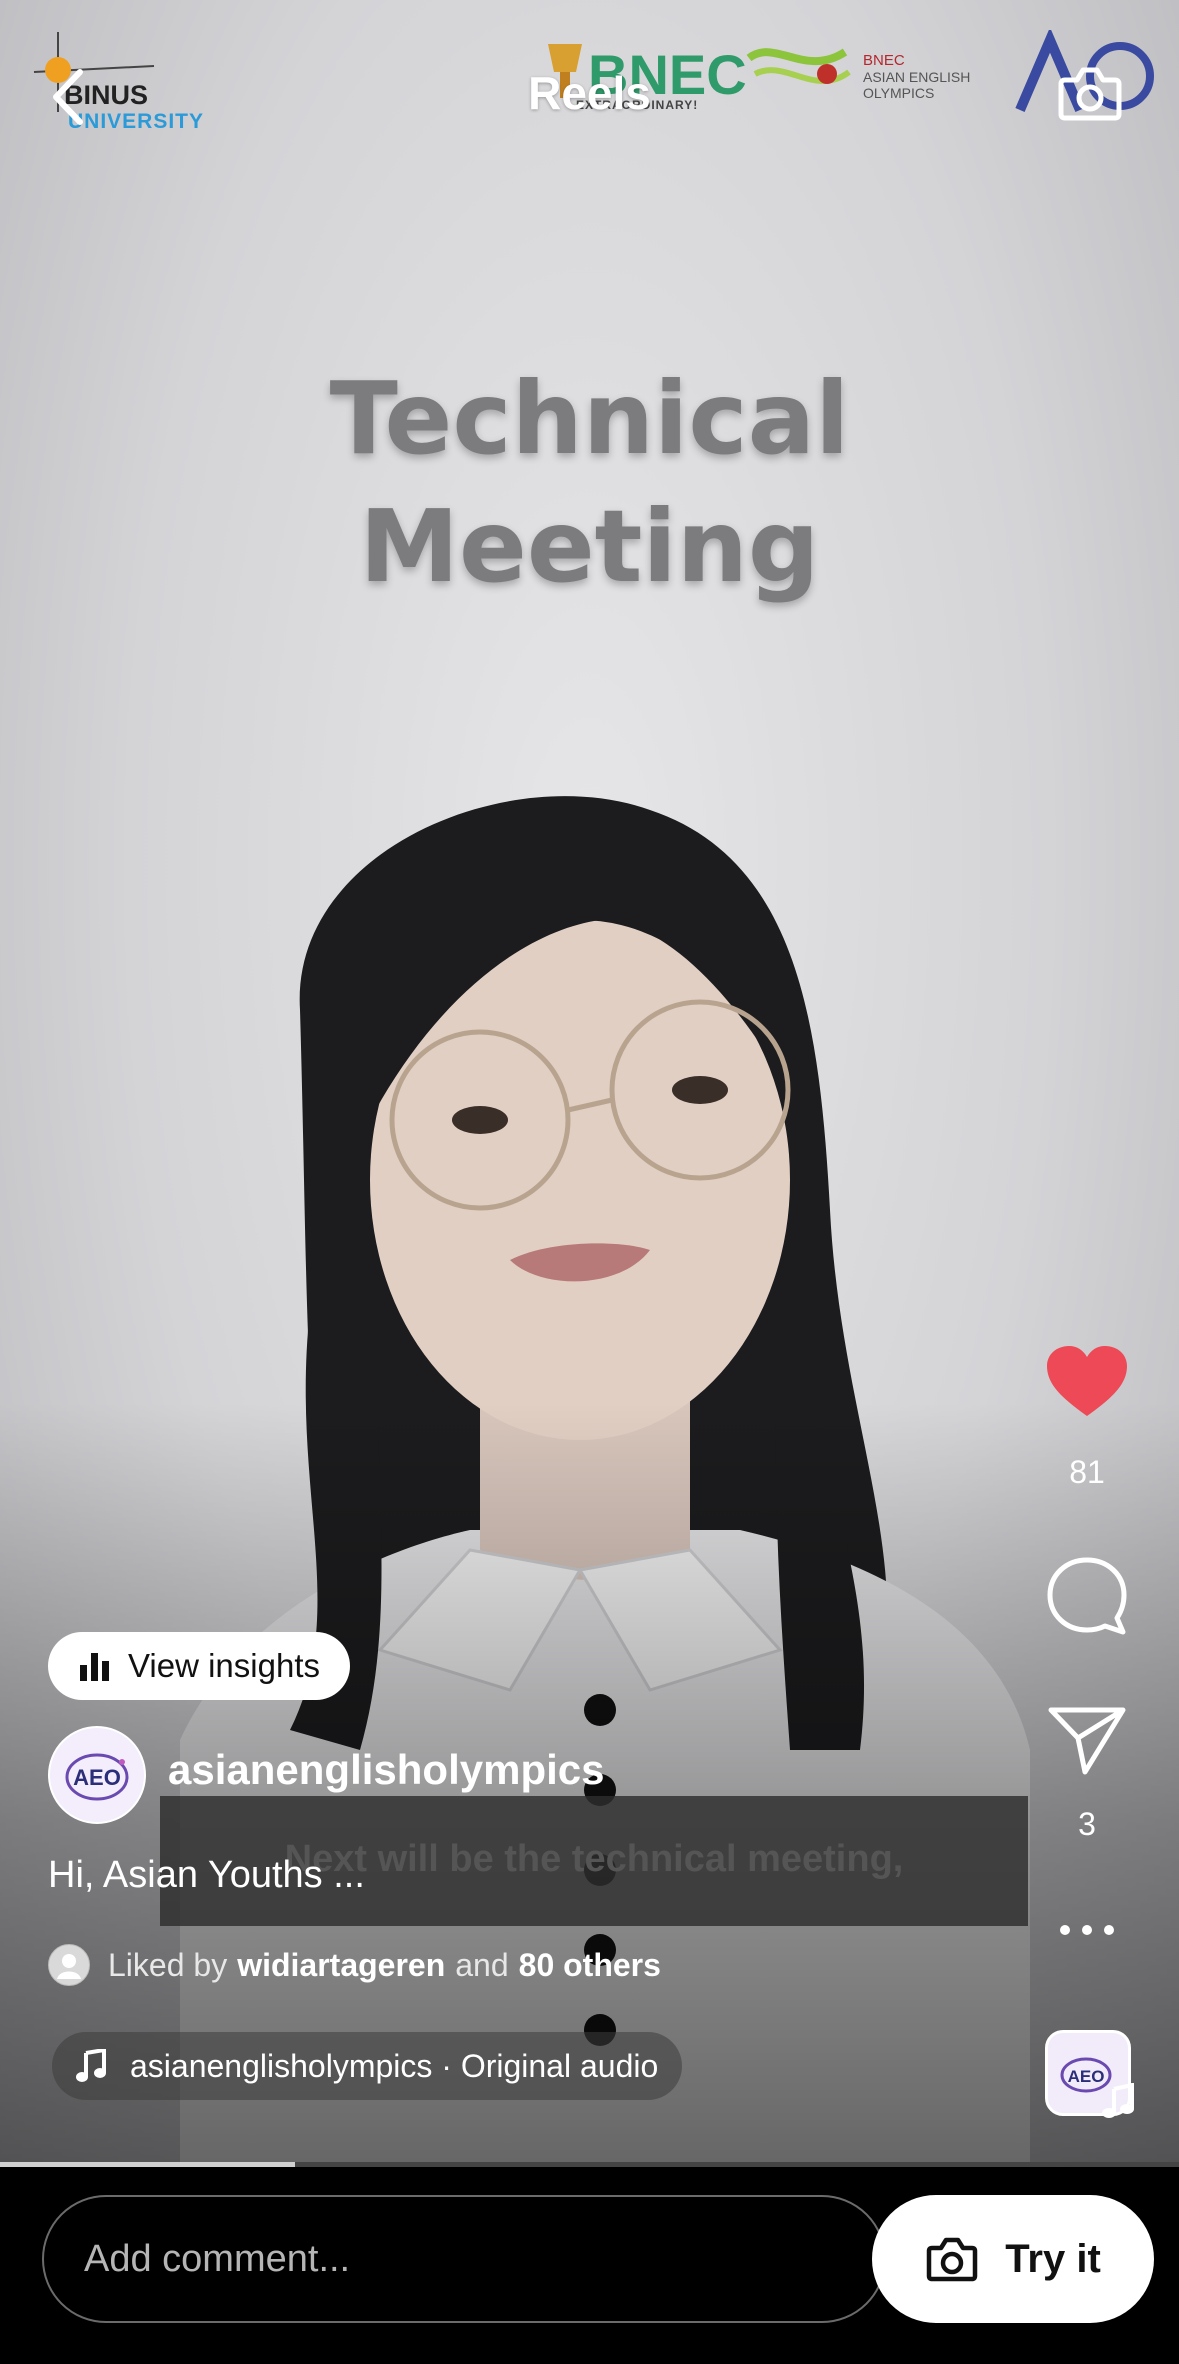  I want to click on liker-avatar, so click(69, 1965).